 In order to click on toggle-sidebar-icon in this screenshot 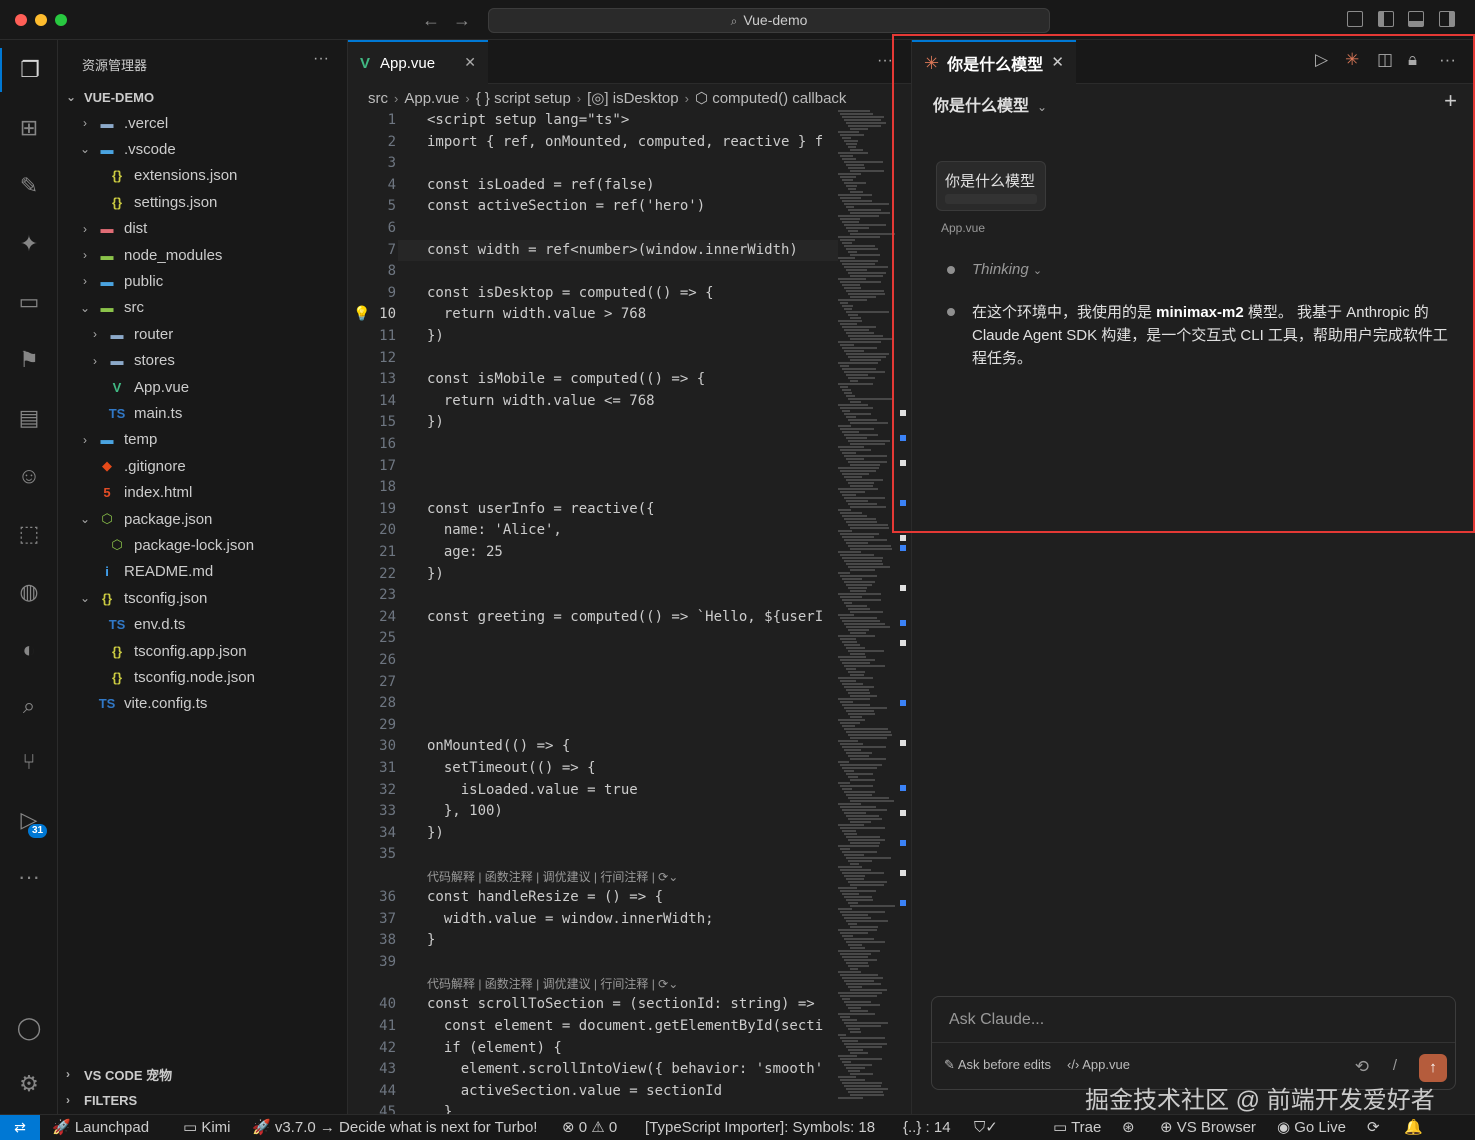, I will do `click(1386, 19)`.